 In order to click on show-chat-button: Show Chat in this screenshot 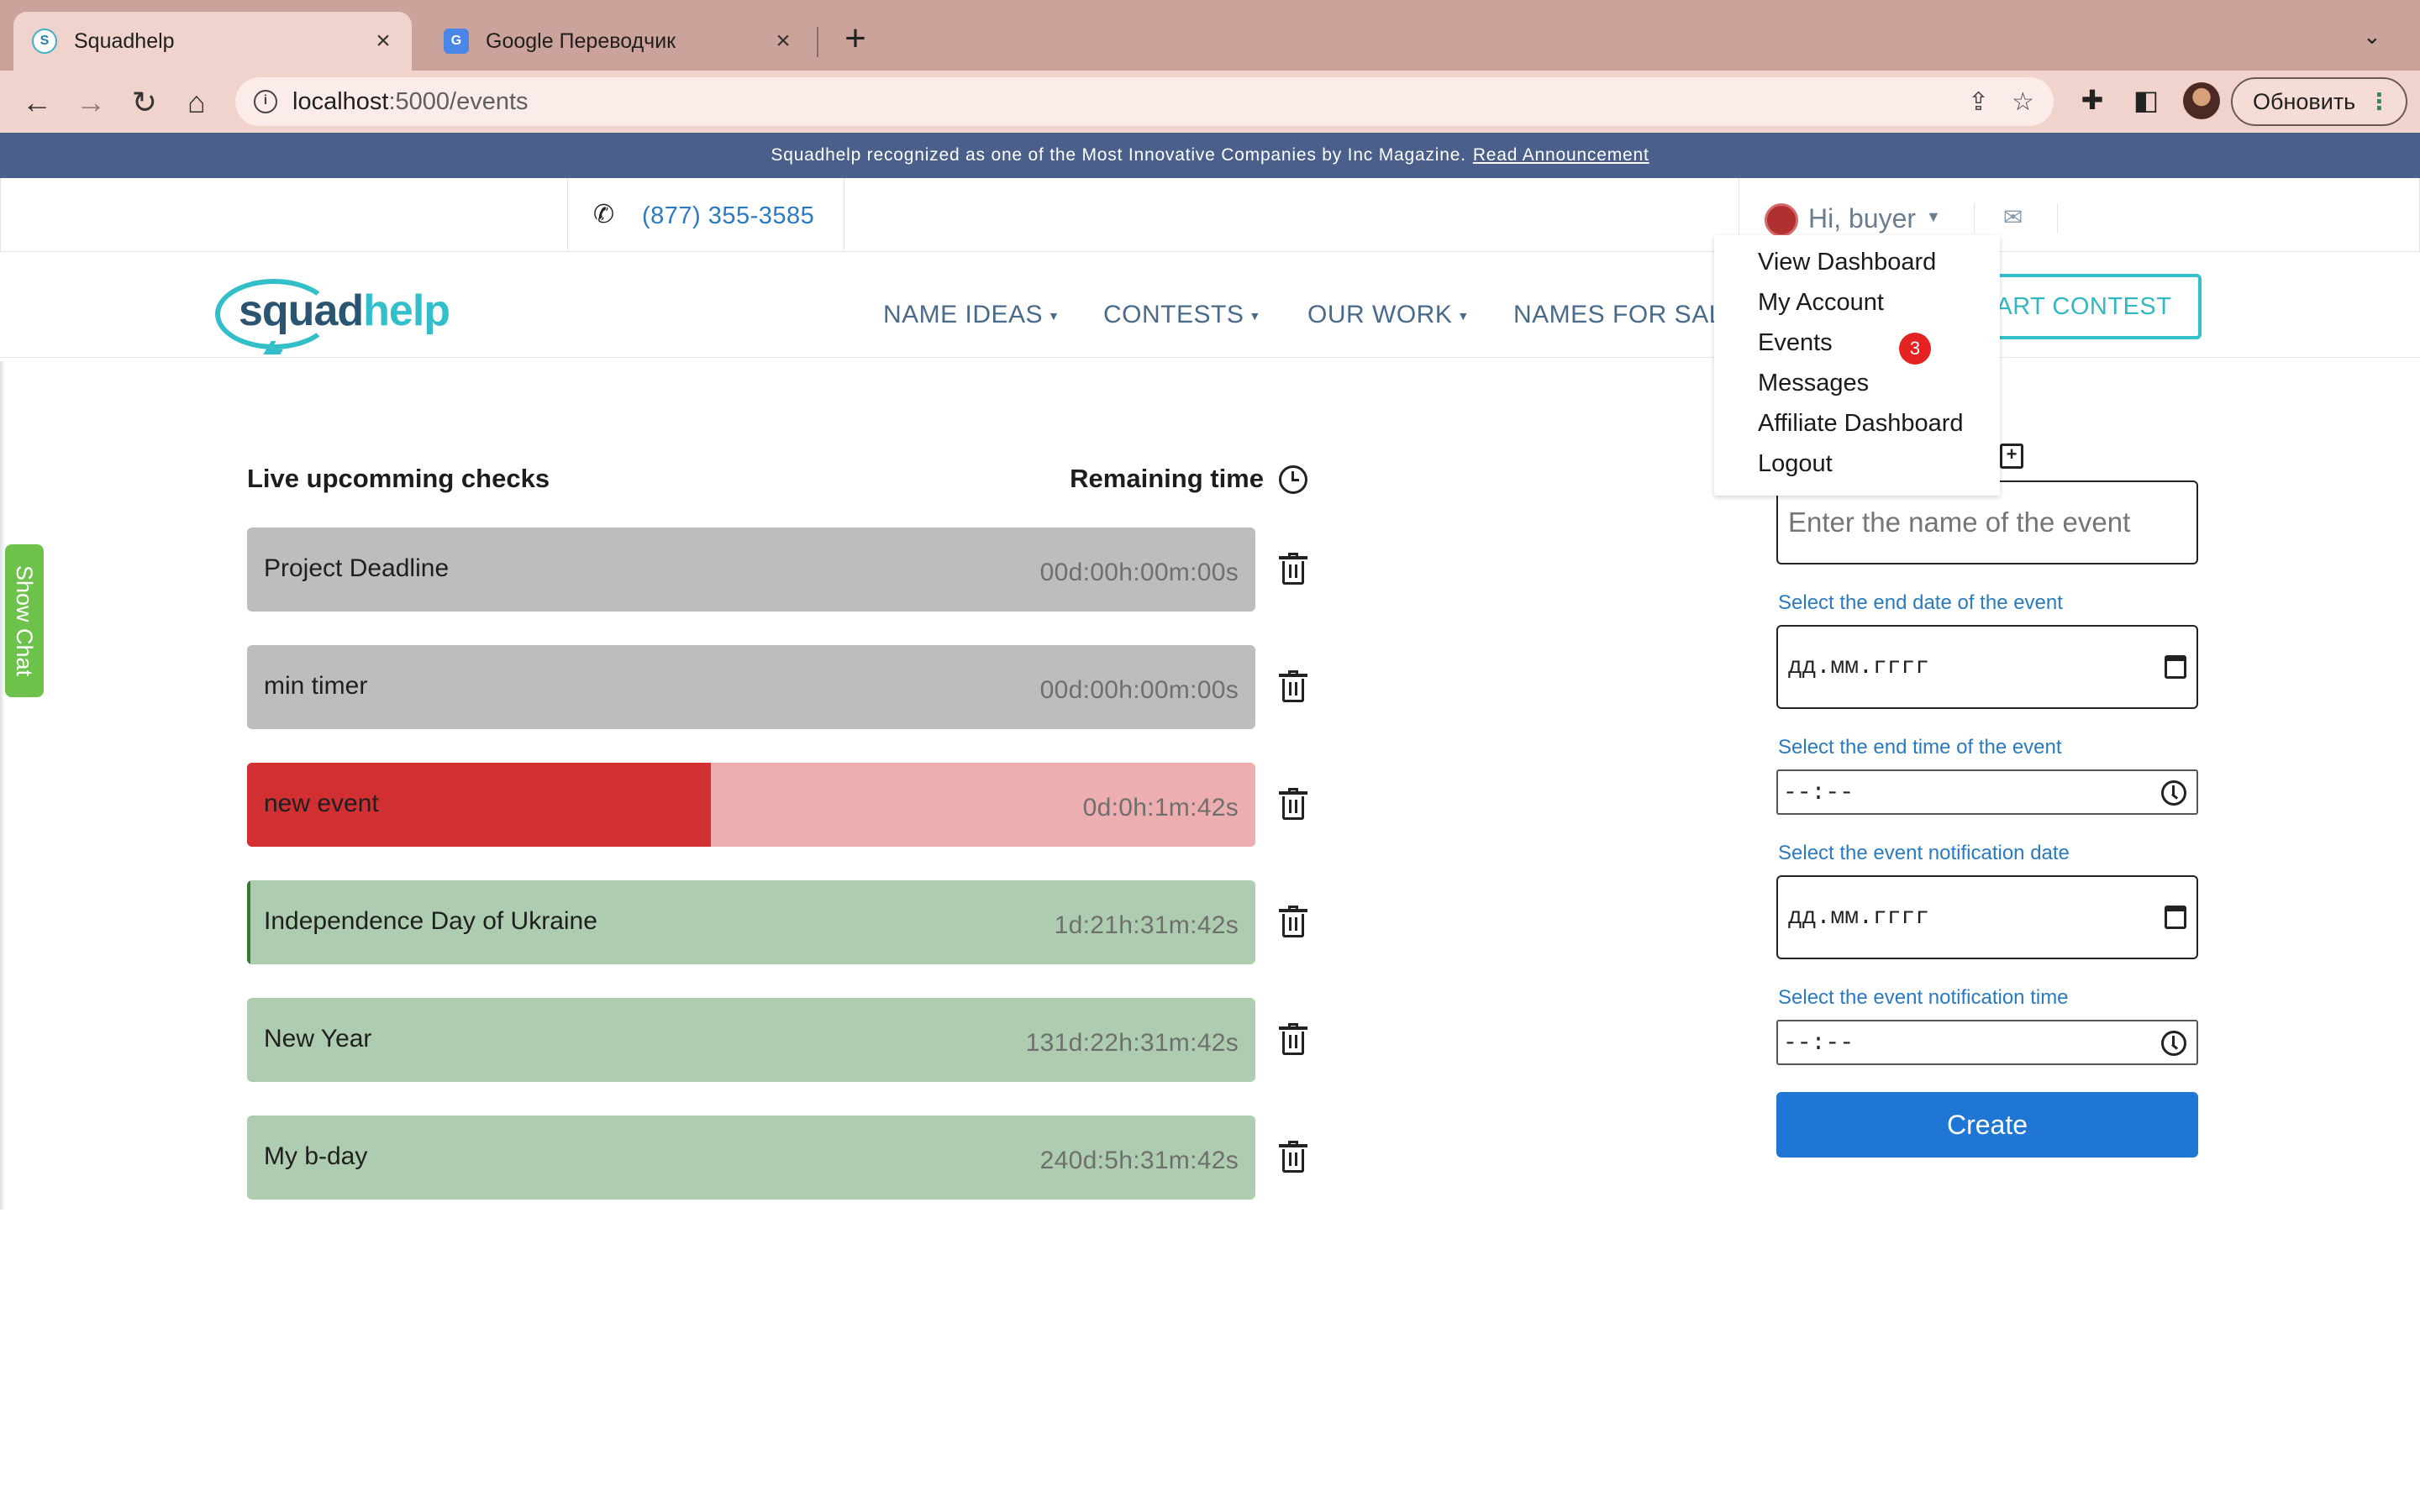, I will do `click(24, 620)`.